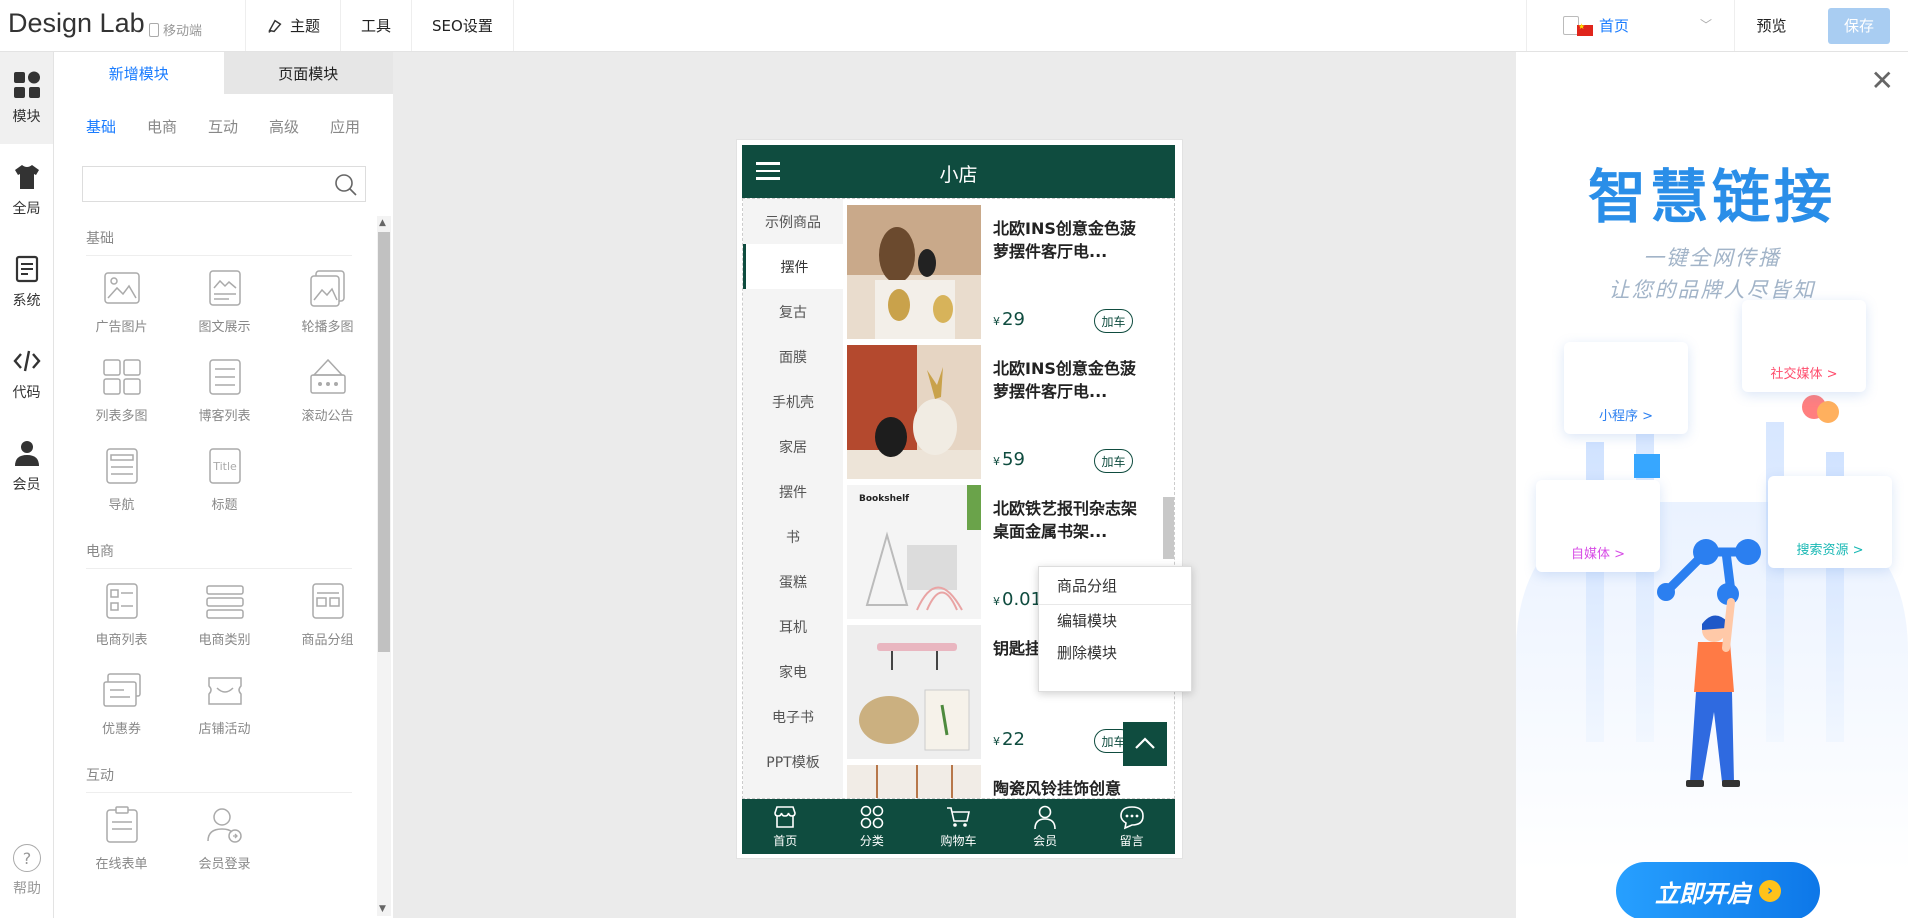 The width and height of the screenshot is (1908, 918). I want to click on chat-icon, so click(1131, 818).